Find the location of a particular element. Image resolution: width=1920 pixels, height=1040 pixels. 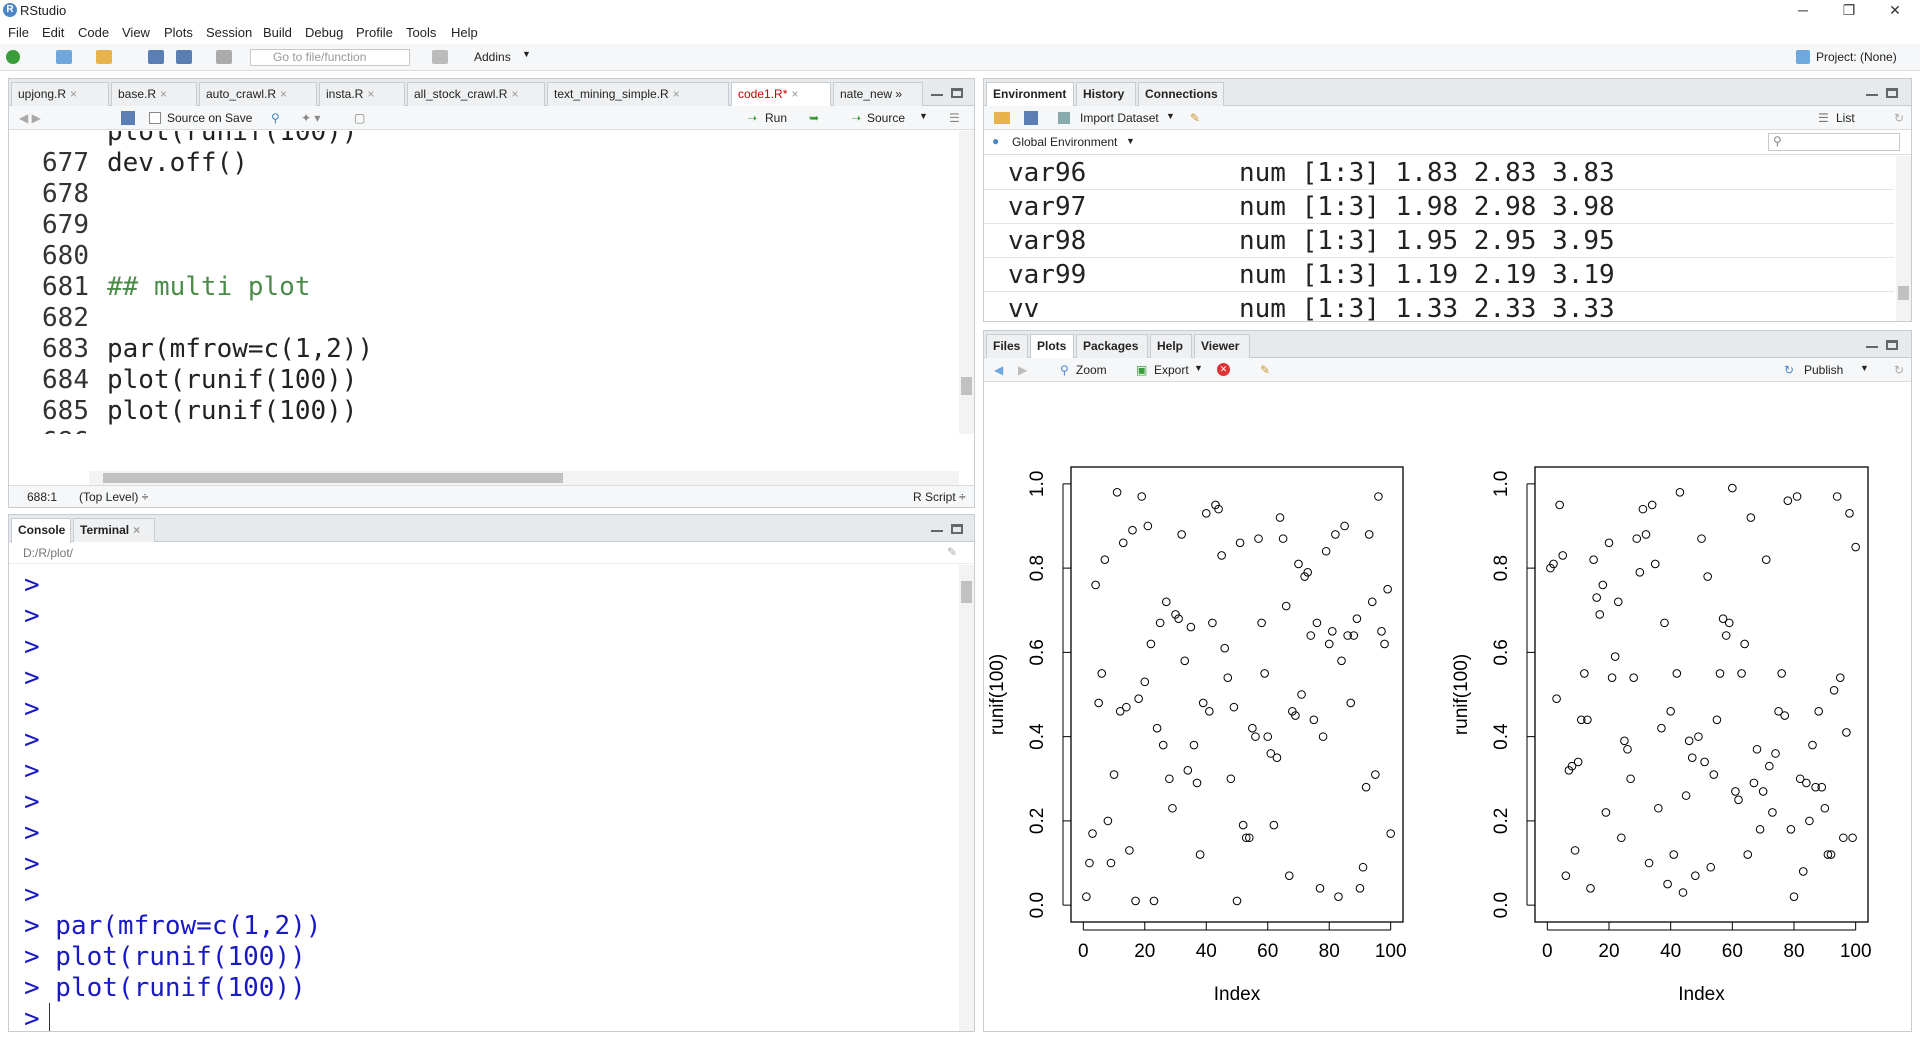

export-button: Export is located at coordinates (1171, 370).